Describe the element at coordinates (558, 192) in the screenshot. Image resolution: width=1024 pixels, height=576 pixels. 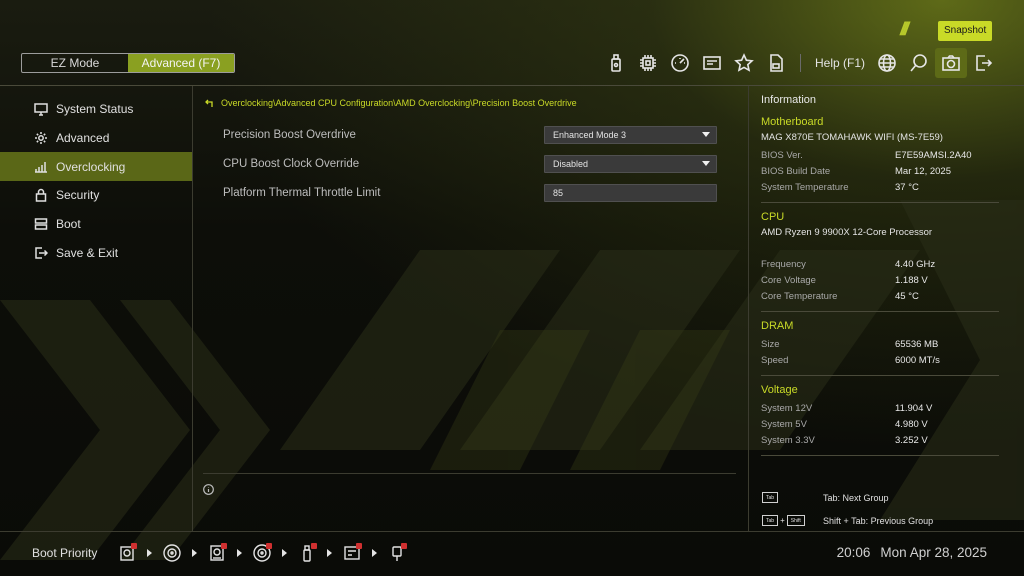
I see `input-value: 85` at that location.